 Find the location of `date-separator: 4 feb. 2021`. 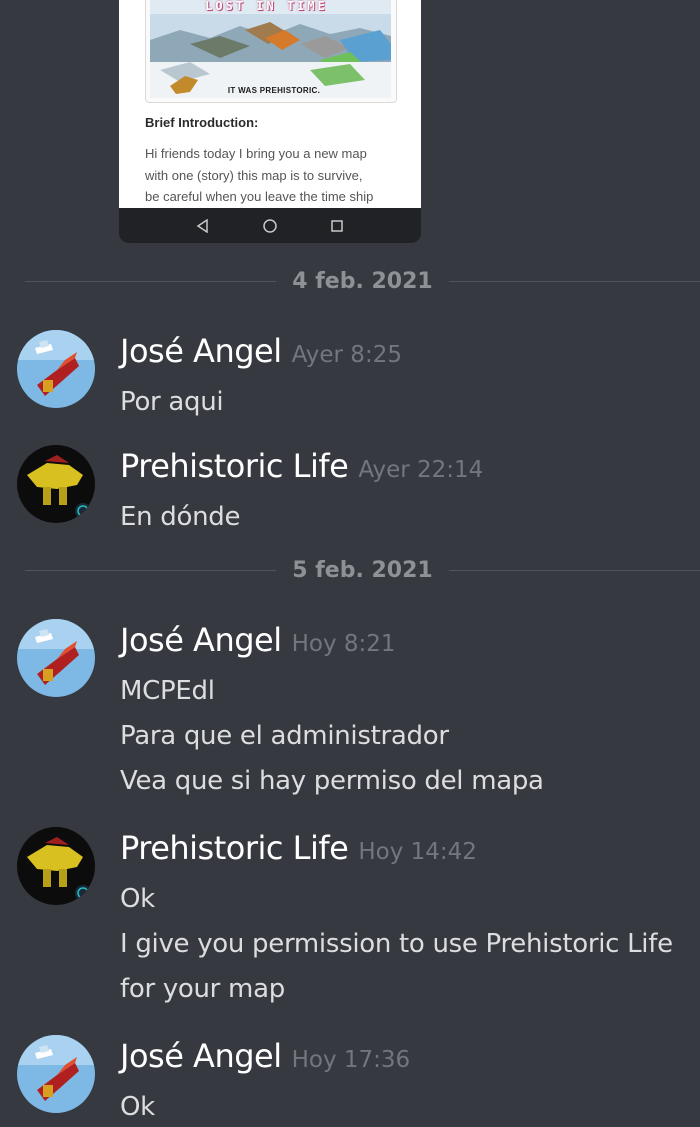

date-separator: 4 feb. 2021 is located at coordinates (362, 281).